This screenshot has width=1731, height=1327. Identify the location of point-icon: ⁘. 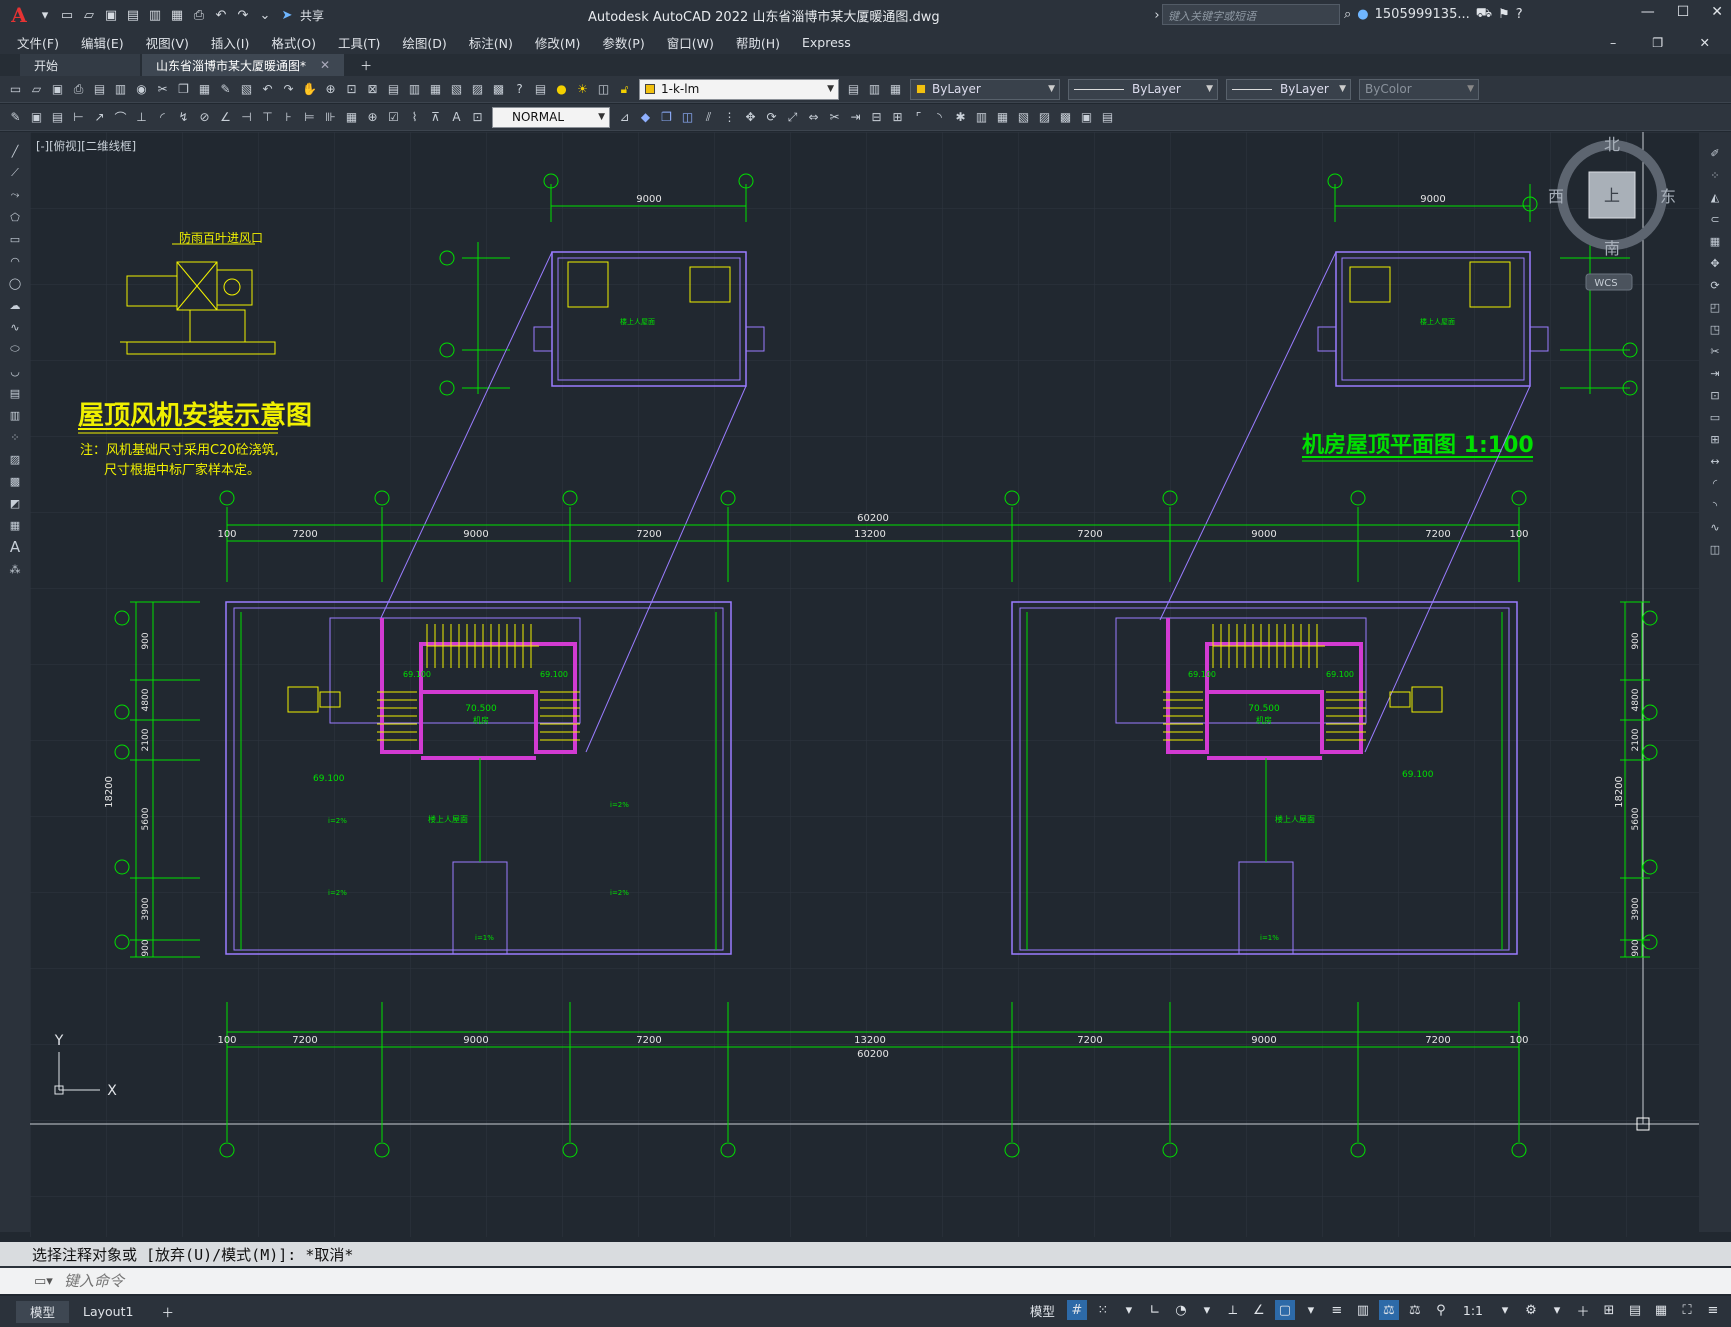
(15, 437).